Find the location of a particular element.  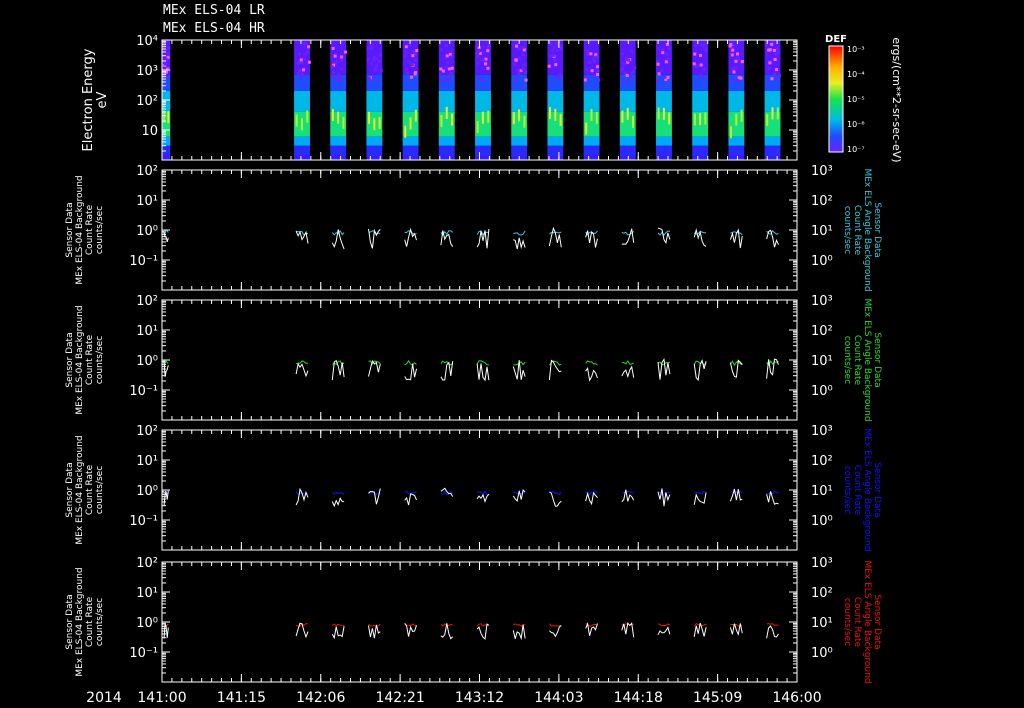

panel-blue-rtick-label: 10² is located at coordinates (822, 461).